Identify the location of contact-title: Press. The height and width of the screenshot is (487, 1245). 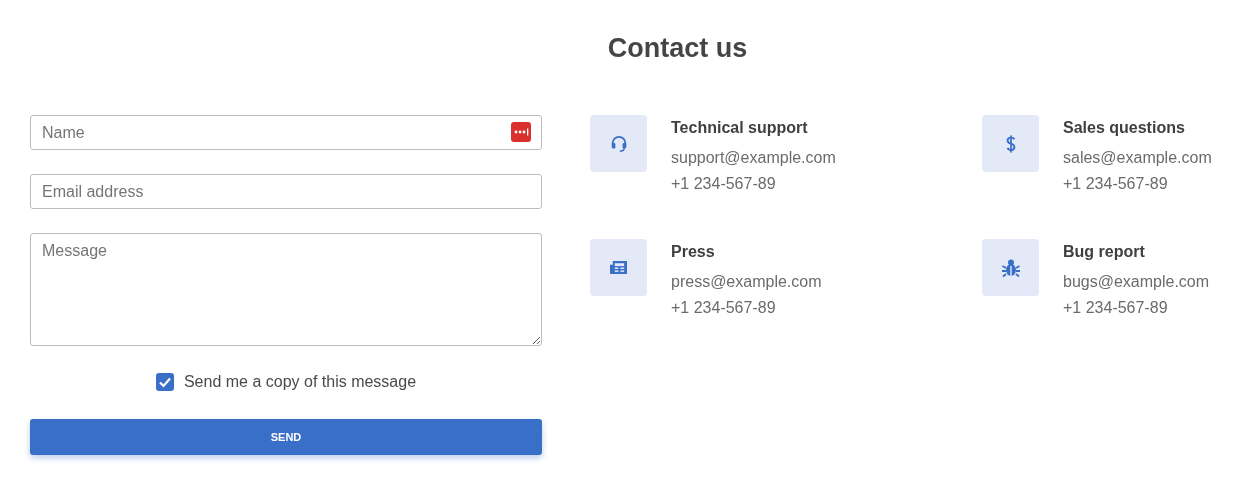
(693, 252).